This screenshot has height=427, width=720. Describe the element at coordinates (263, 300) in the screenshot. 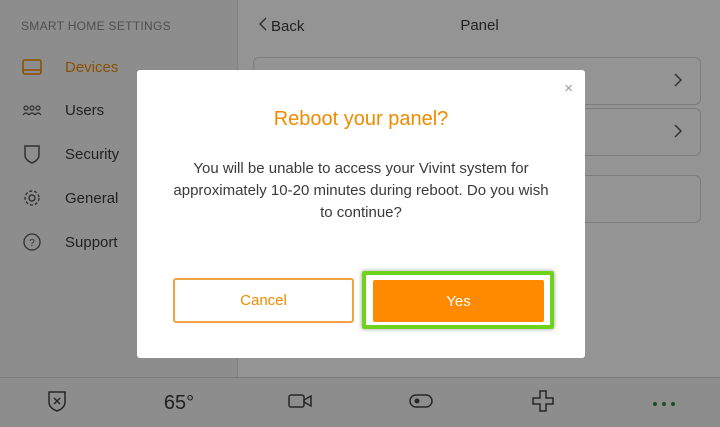

I see `cancel-button: Cancel` at that location.